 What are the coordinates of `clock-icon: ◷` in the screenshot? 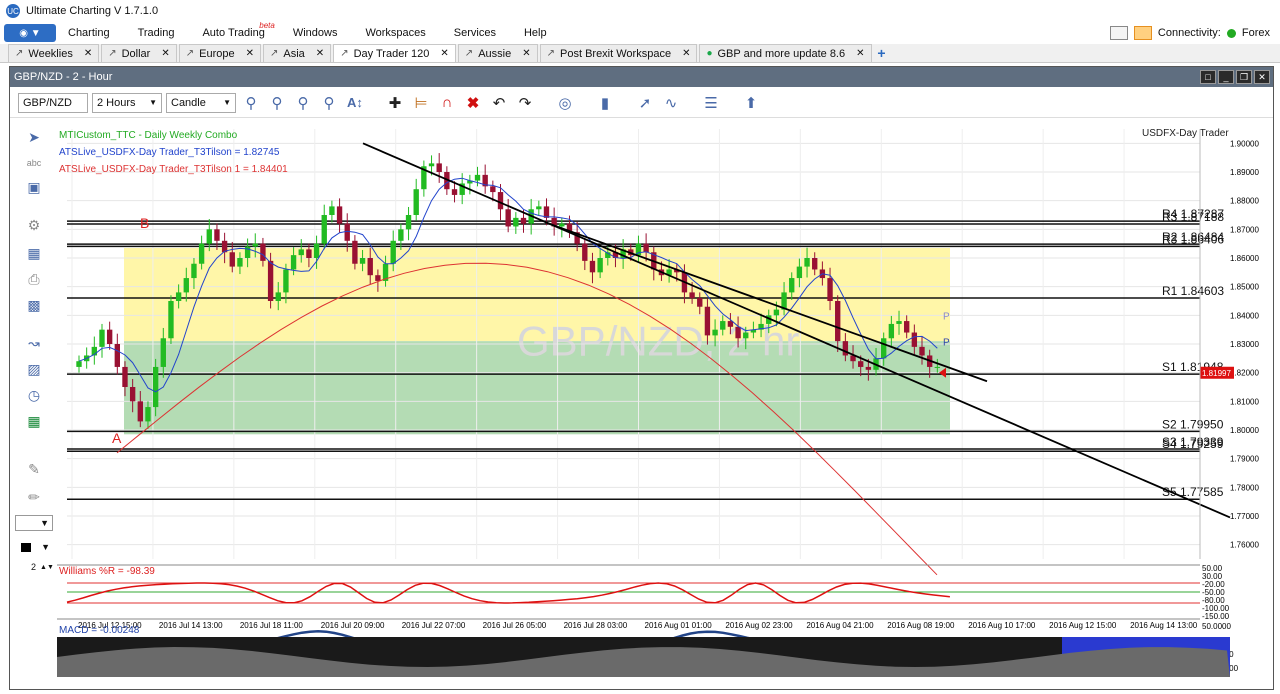 It's located at (34, 395).